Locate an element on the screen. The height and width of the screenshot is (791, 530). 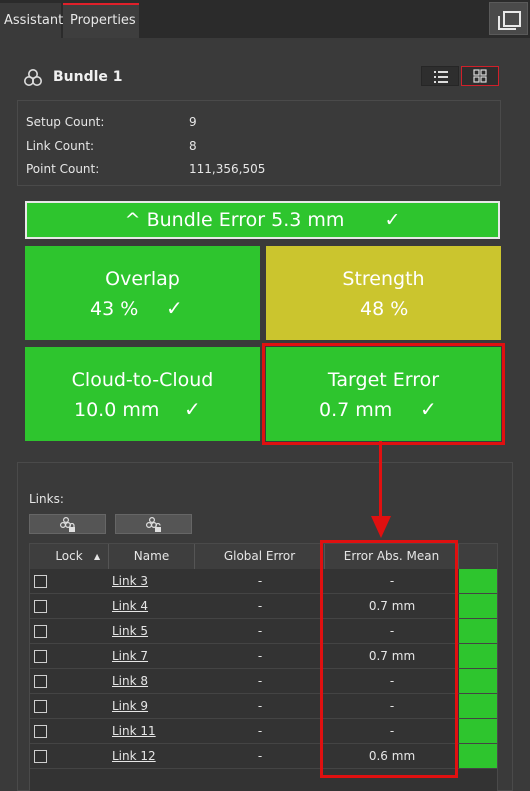
list-view-button is located at coordinates (440, 76).